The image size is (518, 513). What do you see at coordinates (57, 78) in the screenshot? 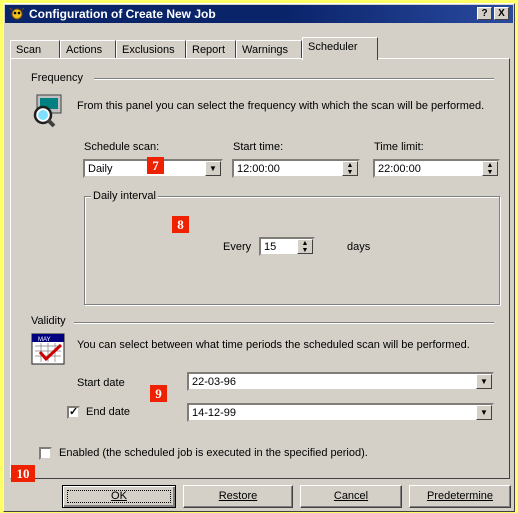
I see `frequency-heading: Frequency` at bounding box center [57, 78].